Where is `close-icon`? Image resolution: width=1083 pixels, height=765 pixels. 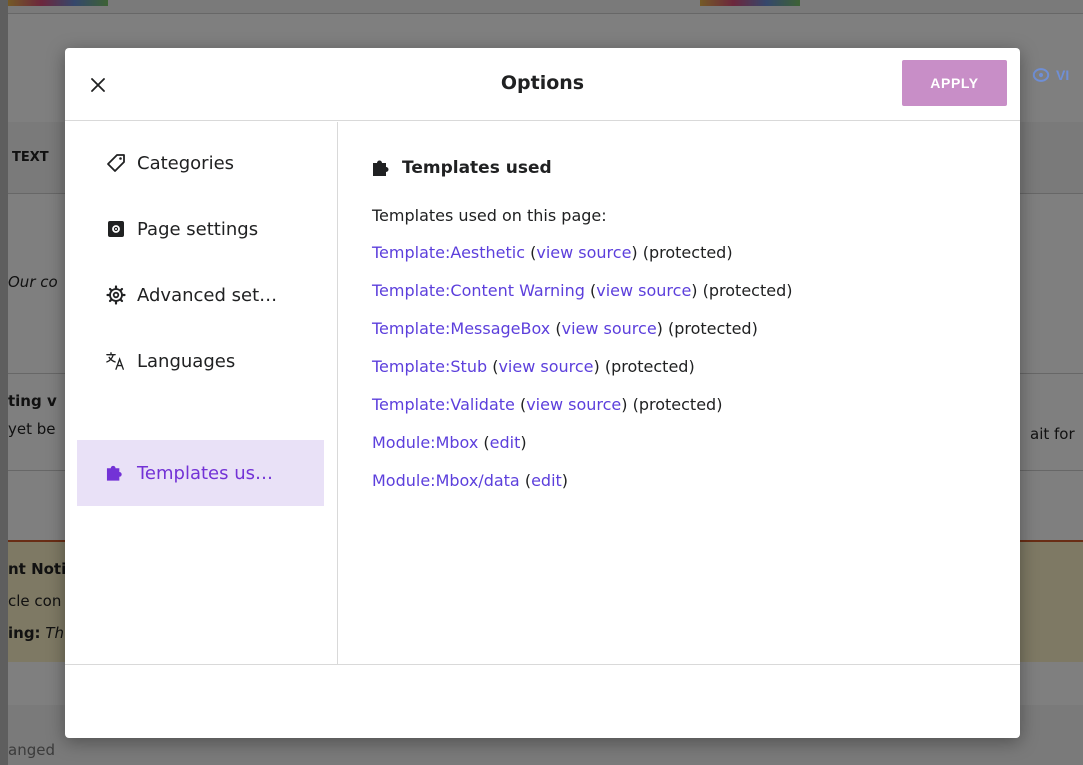 close-icon is located at coordinates (98, 85).